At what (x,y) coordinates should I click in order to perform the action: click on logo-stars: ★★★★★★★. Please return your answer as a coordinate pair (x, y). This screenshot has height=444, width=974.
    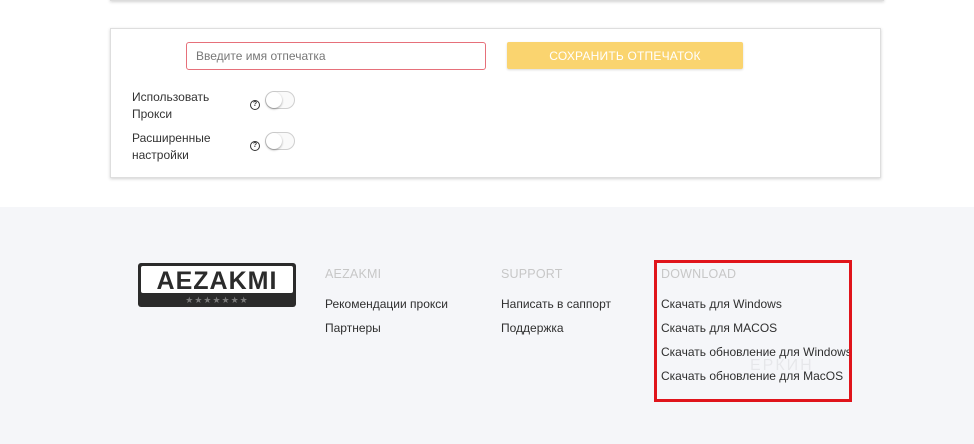
    Looking at the image, I should click on (216, 301).